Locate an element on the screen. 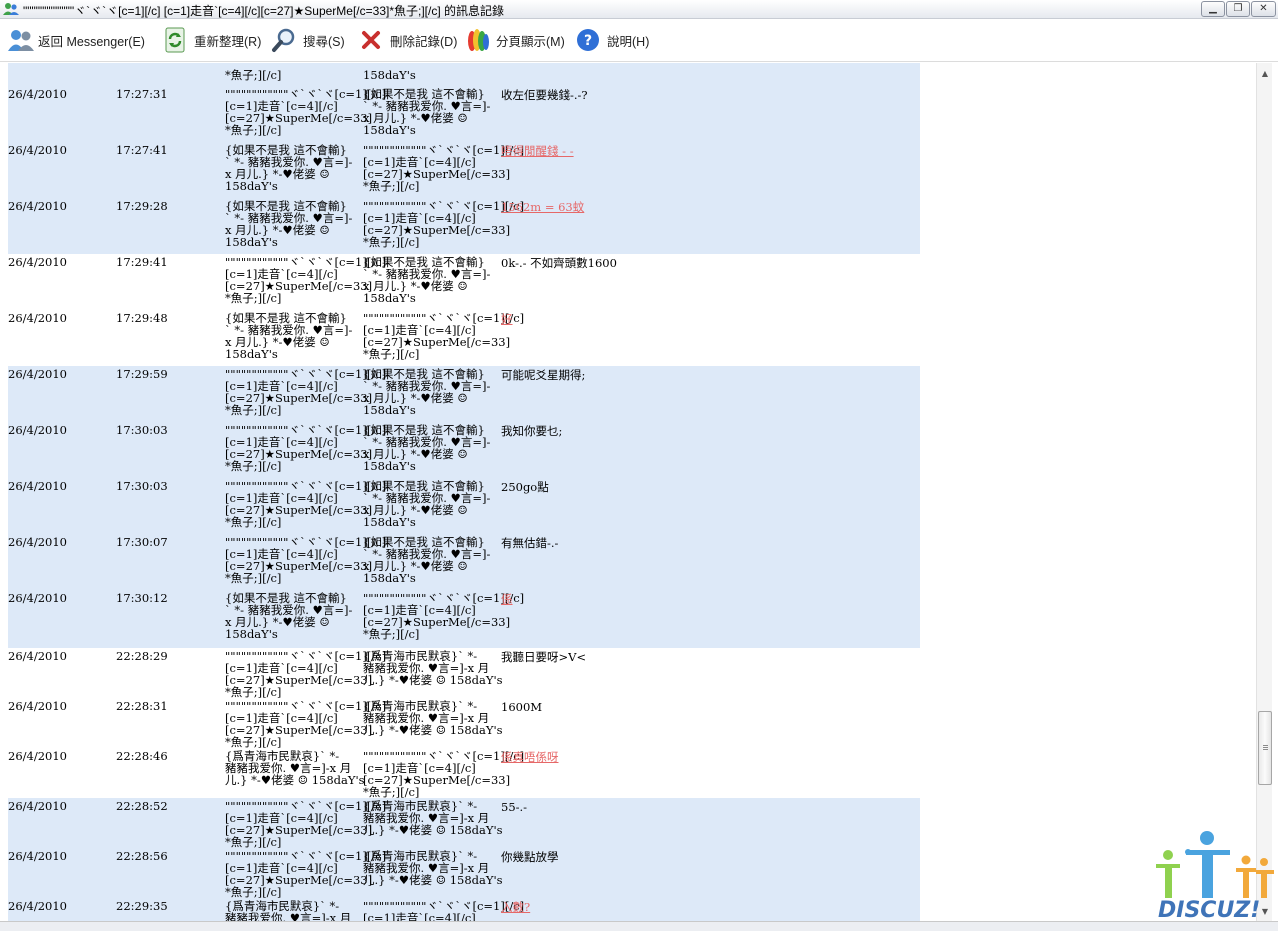 This screenshot has height=931, width=1278. message-link: 係真唔係呀 is located at coordinates (530, 757).